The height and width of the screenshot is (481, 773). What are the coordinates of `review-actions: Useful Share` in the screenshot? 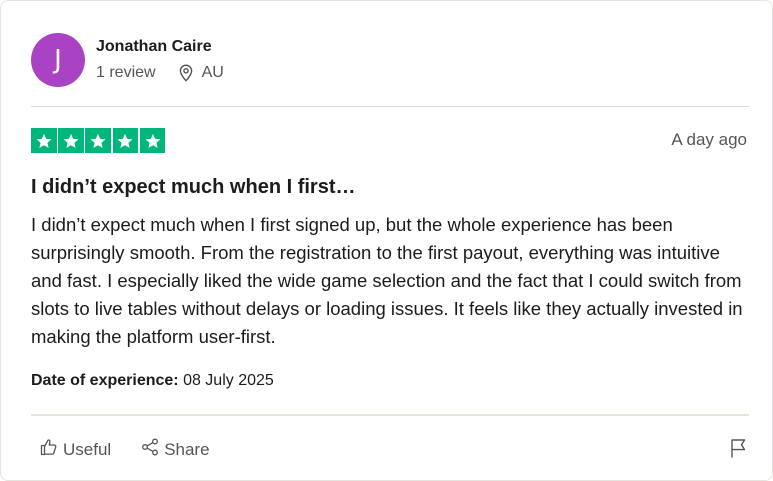 It's located at (124, 449).